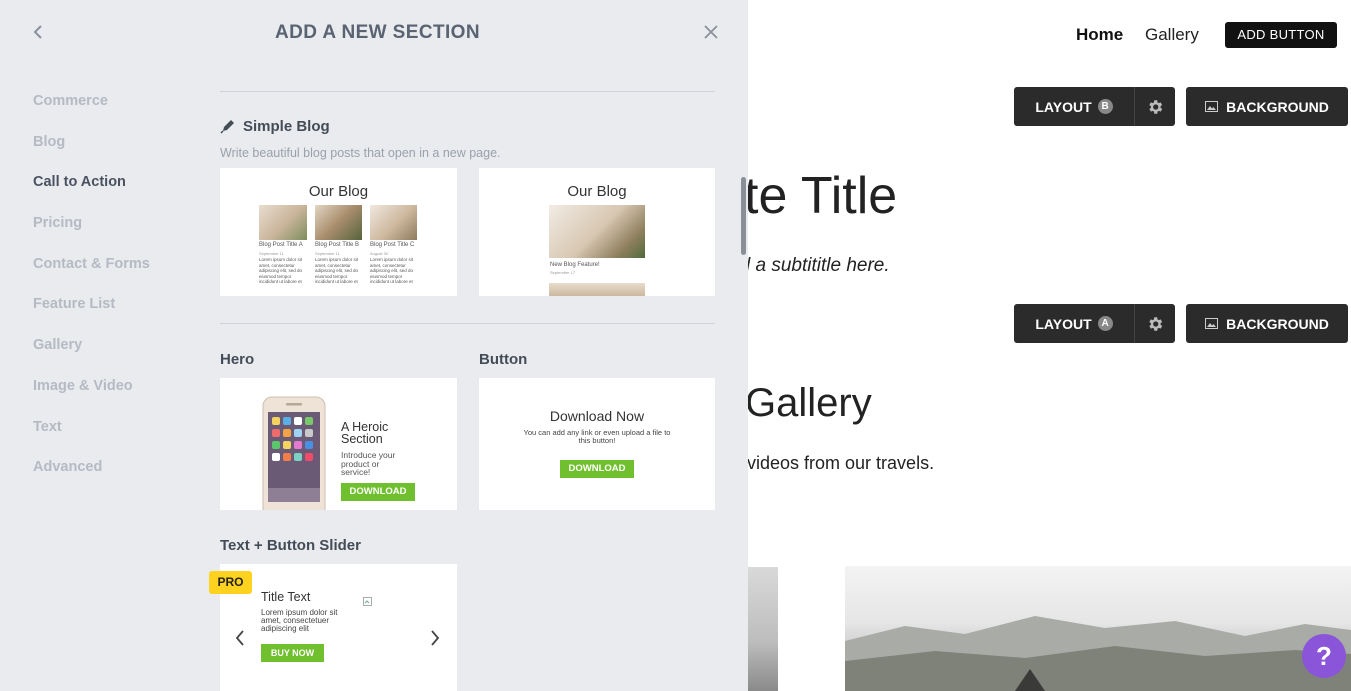  What do you see at coordinates (91, 193) in the screenshot?
I see `category-call-to-action: Call to Action` at bounding box center [91, 193].